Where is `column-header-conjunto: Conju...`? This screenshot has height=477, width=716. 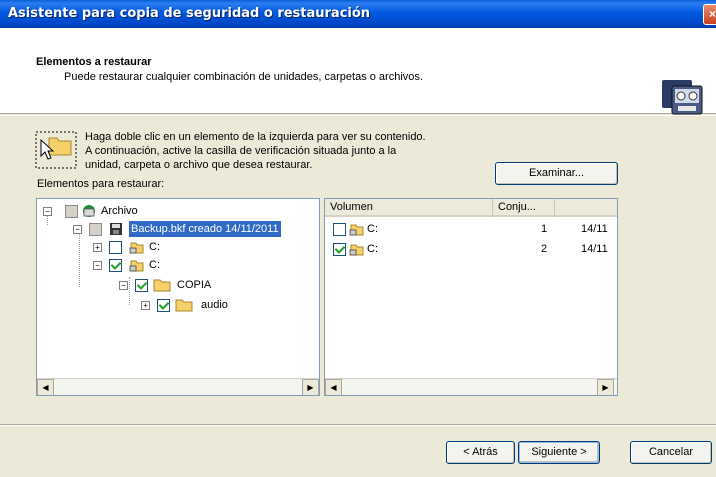
column-header-conjunto: Conju... is located at coordinates (524, 208).